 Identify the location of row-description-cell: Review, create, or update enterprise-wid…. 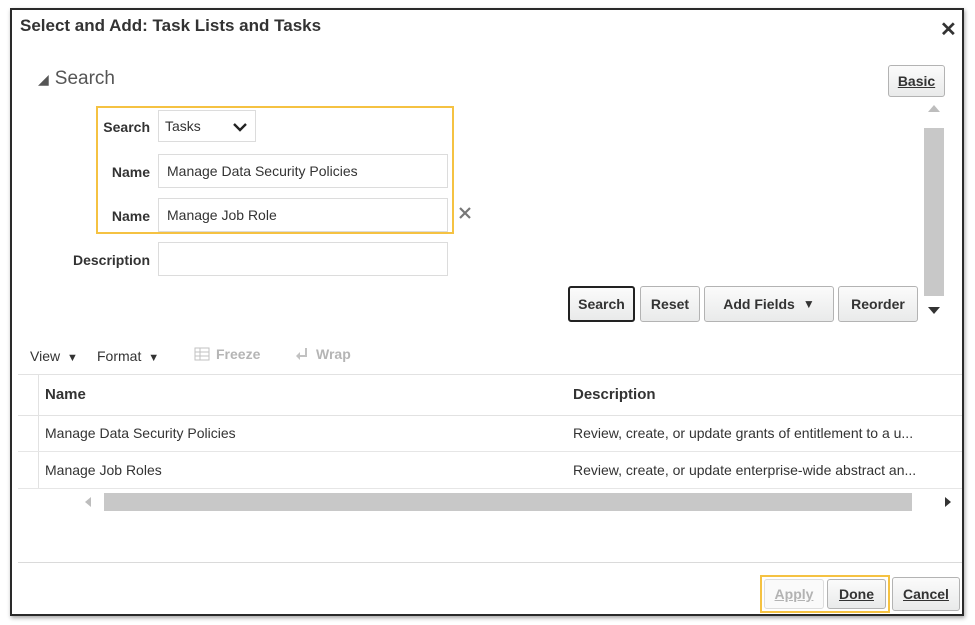
(745, 470).